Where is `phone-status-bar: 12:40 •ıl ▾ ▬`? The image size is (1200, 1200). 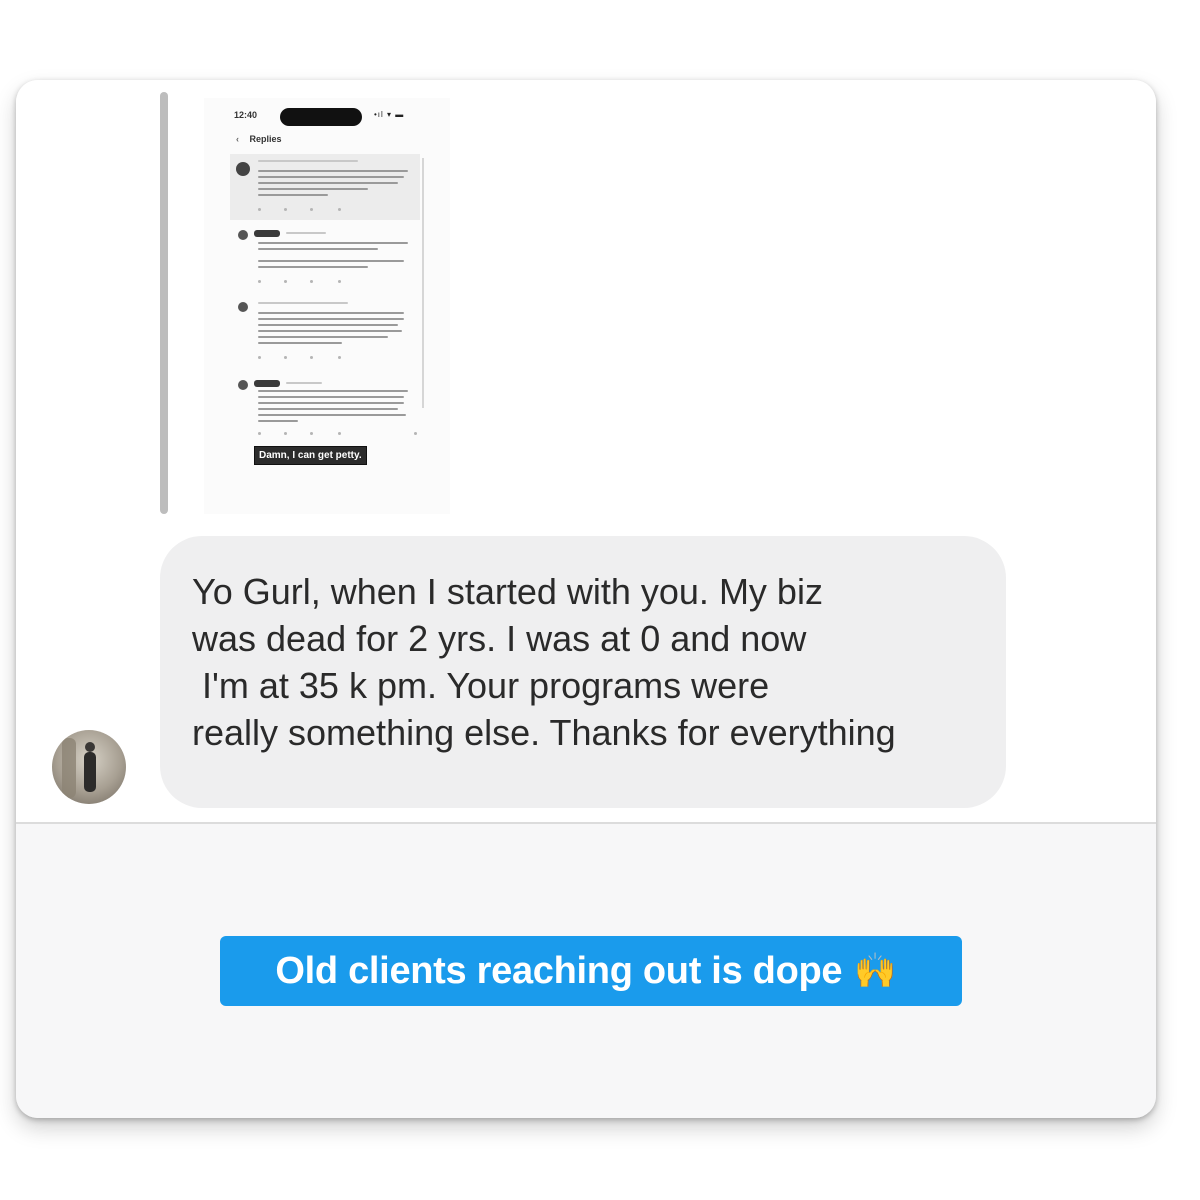
phone-status-bar: 12:40 •ıl ▾ ▬ is located at coordinates (324, 118).